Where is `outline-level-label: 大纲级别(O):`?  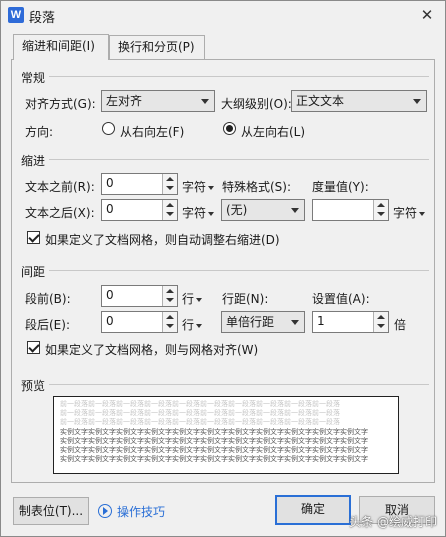 outline-level-label: 大纲级别(O): is located at coordinates (256, 104).